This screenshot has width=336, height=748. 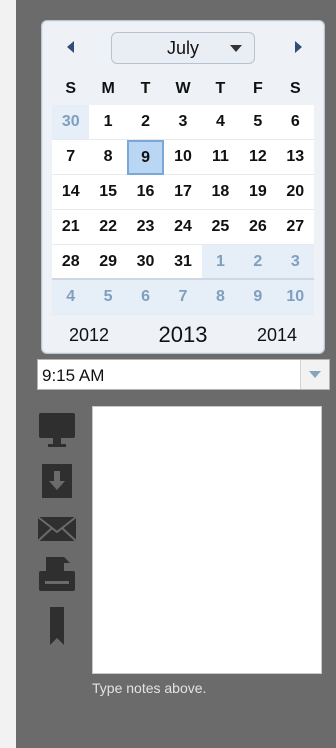 I want to click on chevron-left-icon, so click(x=70, y=47).